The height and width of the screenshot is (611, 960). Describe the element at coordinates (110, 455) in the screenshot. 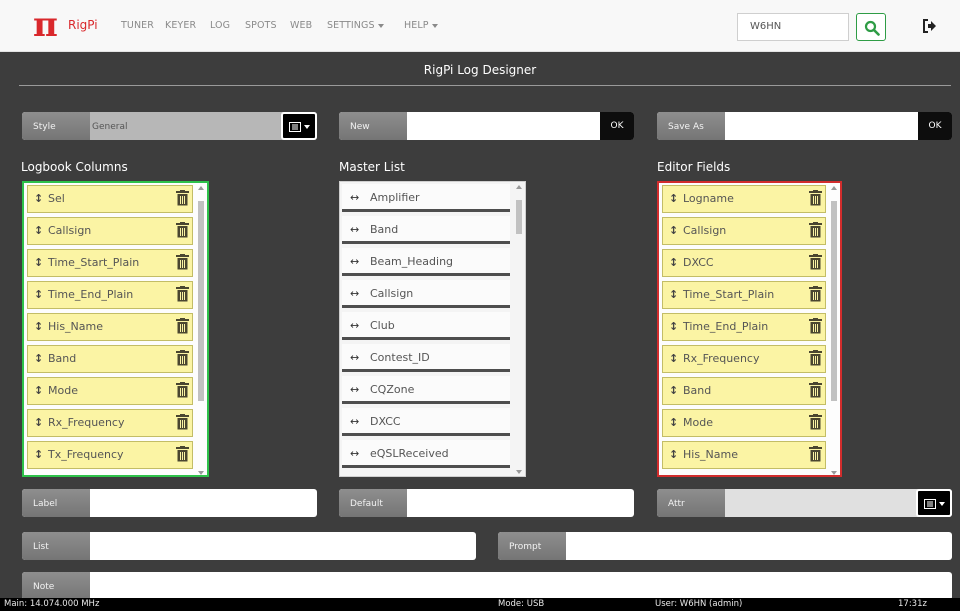

I see `logbook-column-item: ↕ Tx_Frequency` at that location.